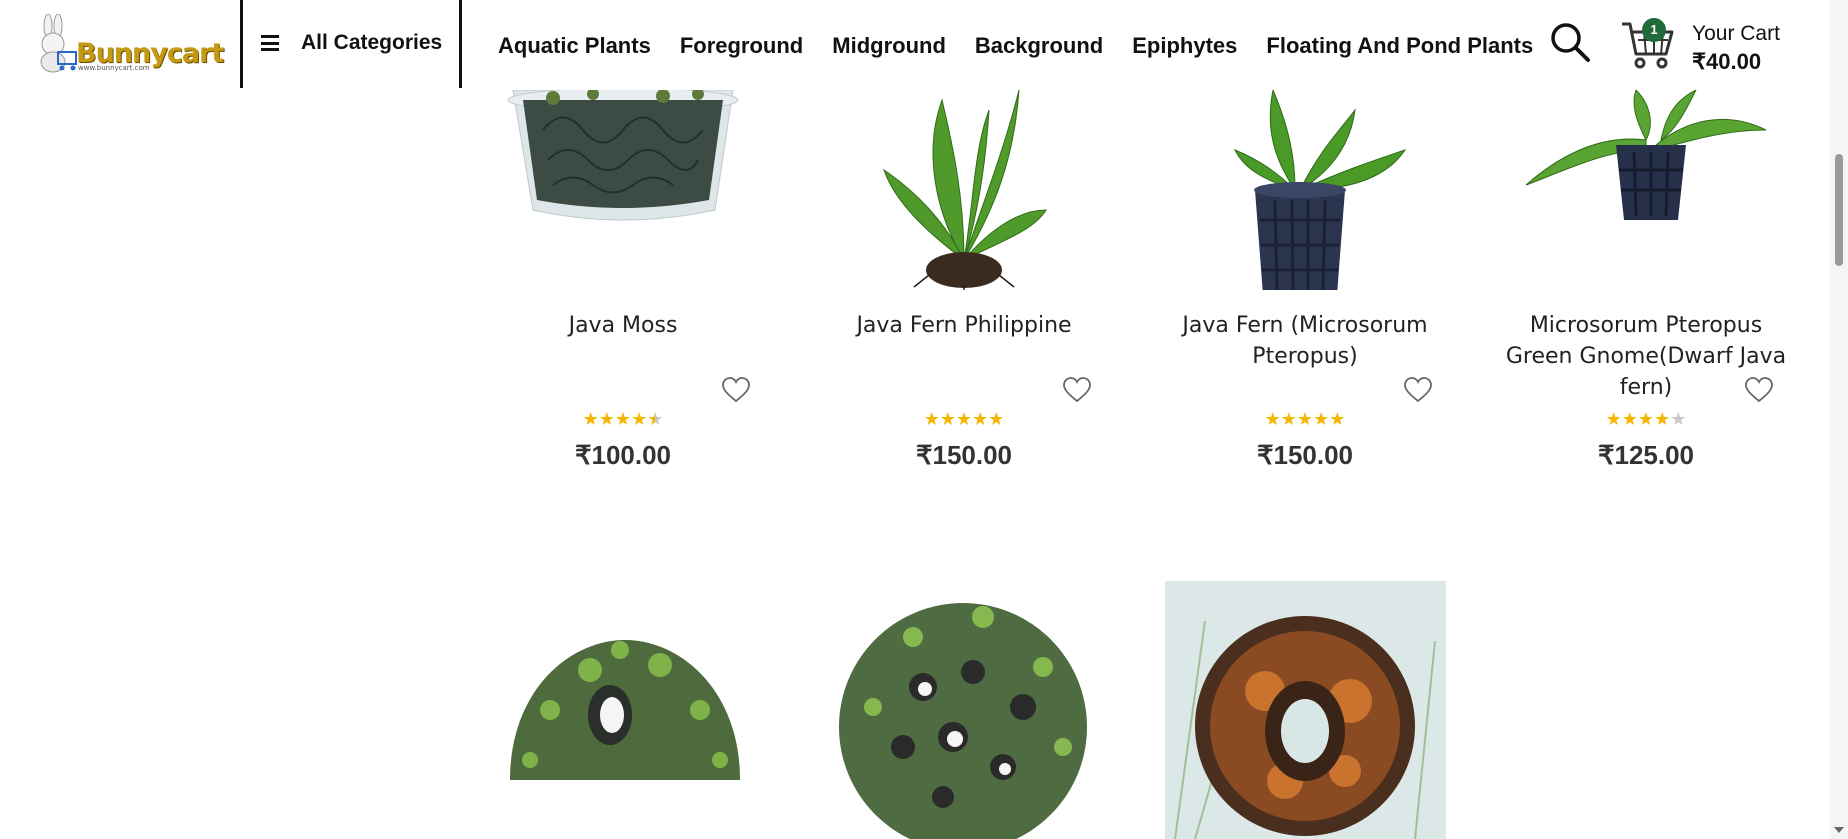  I want to click on nav-background: Background, so click(1039, 46).